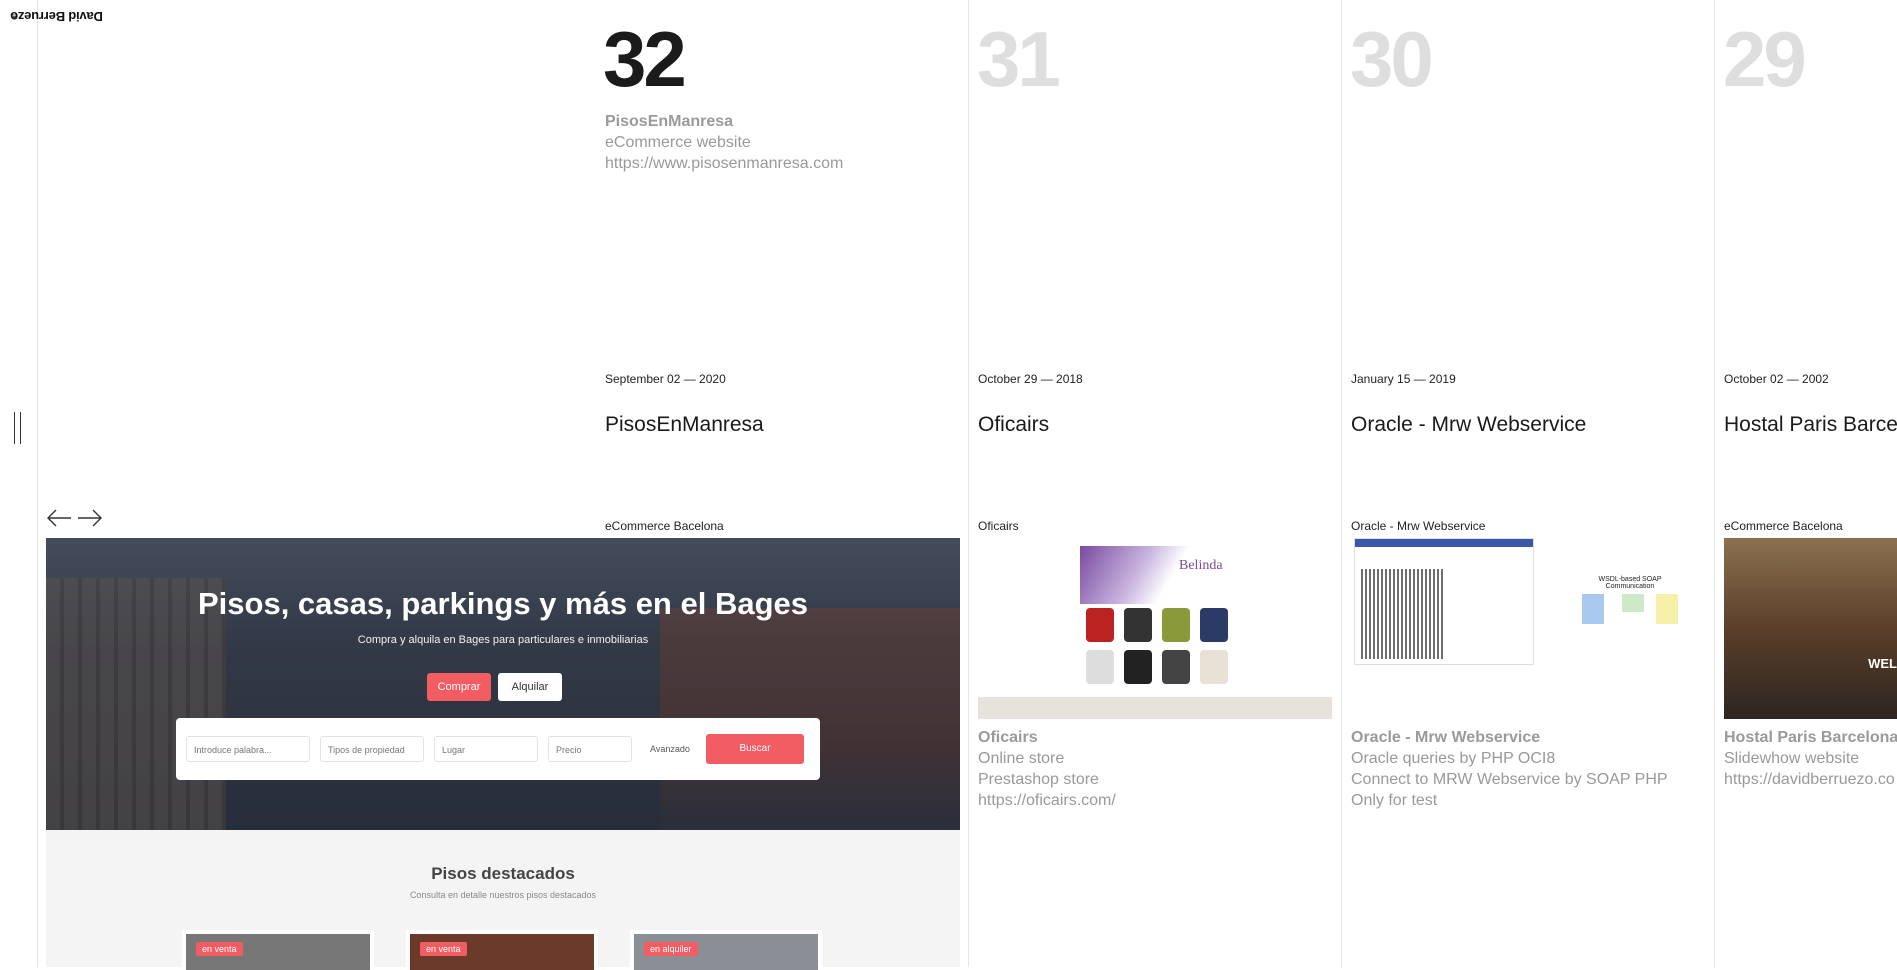 This screenshot has height=970, width=1897. I want to click on property-type-field: Tipos de propiedad, so click(372, 749).